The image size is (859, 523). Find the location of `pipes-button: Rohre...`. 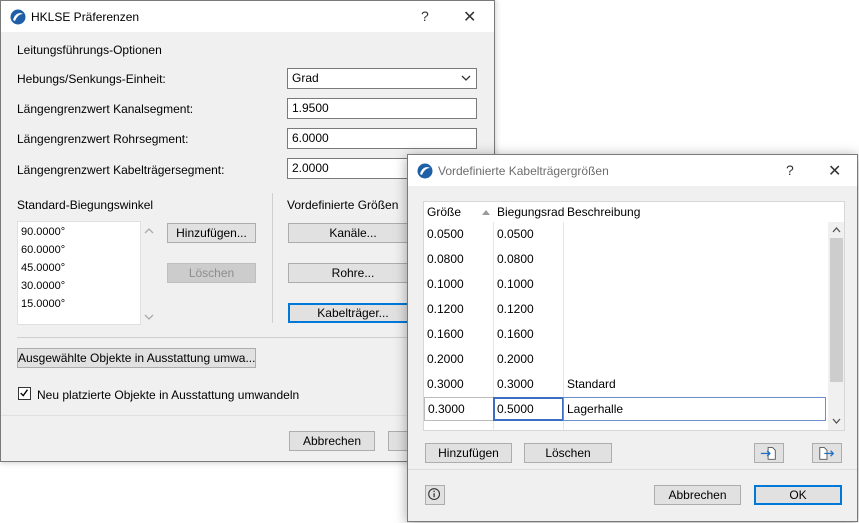

pipes-button: Rohre... is located at coordinates (353, 273).